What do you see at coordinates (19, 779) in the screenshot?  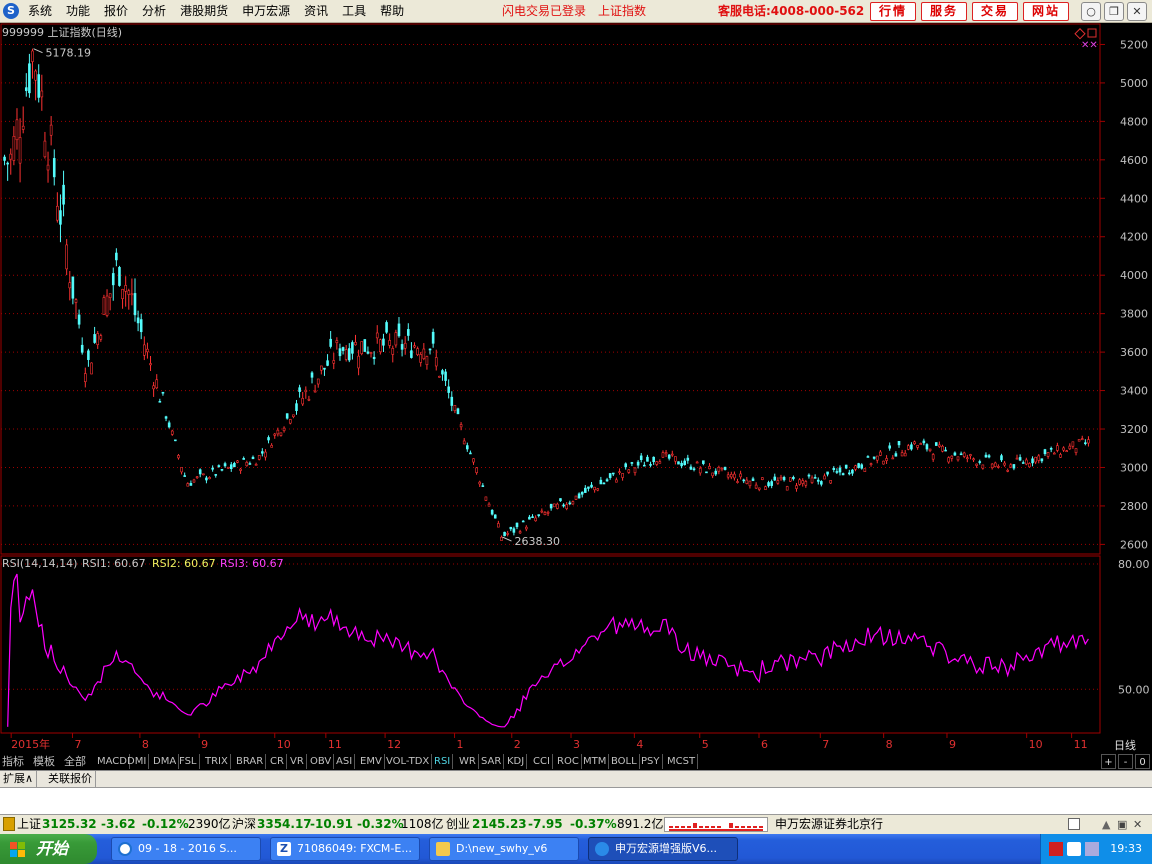 I see `expand-tab: 扩展∧` at bounding box center [19, 779].